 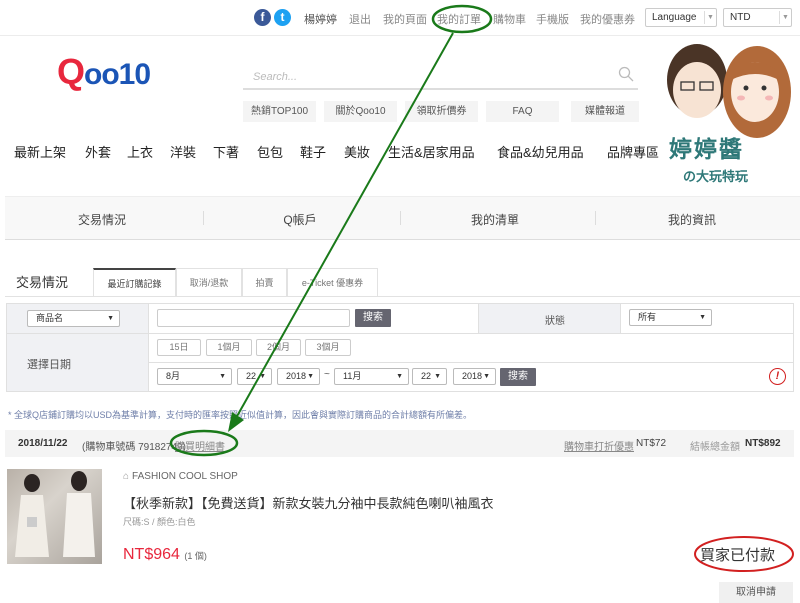 What do you see at coordinates (40, 151) in the screenshot?
I see `category-new: 最新上架` at bounding box center [40, 151].